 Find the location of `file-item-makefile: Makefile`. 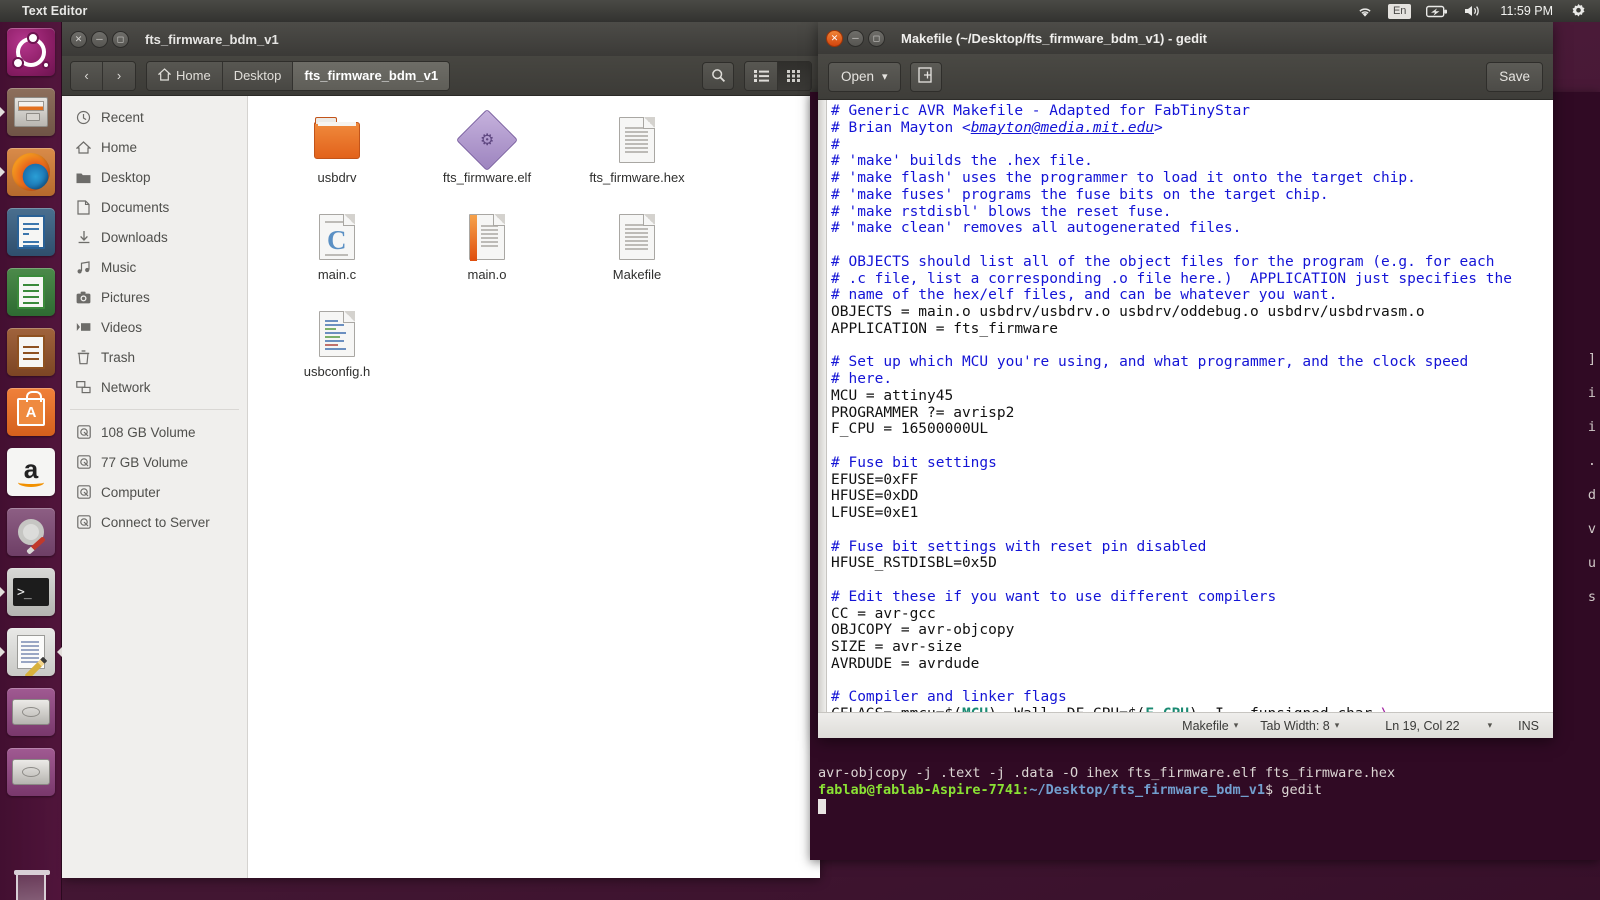

file-item-makefile: Makefile is located at coordinates (637, 255).